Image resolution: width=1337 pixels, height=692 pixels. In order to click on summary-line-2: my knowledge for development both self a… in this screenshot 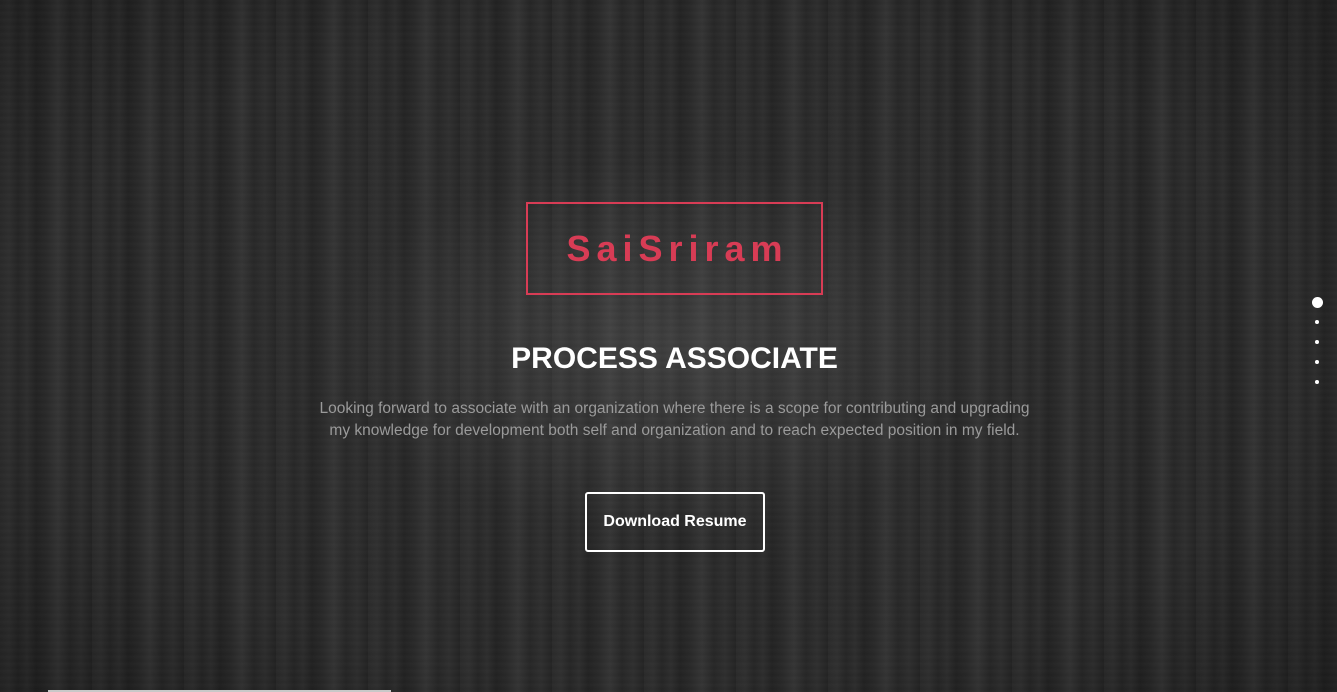, I will do `click(674, 430)`.